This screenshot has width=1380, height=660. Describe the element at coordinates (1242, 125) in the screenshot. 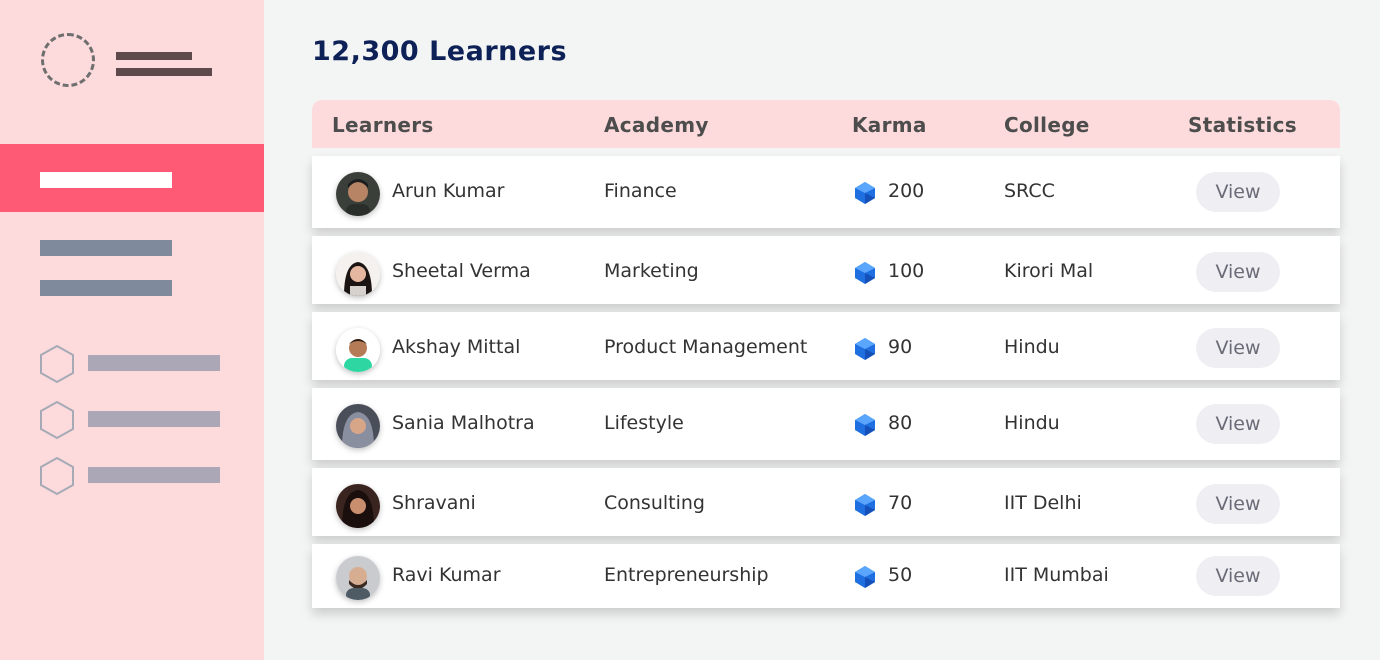

I see `column-header-statistics: Statistics` at that location.